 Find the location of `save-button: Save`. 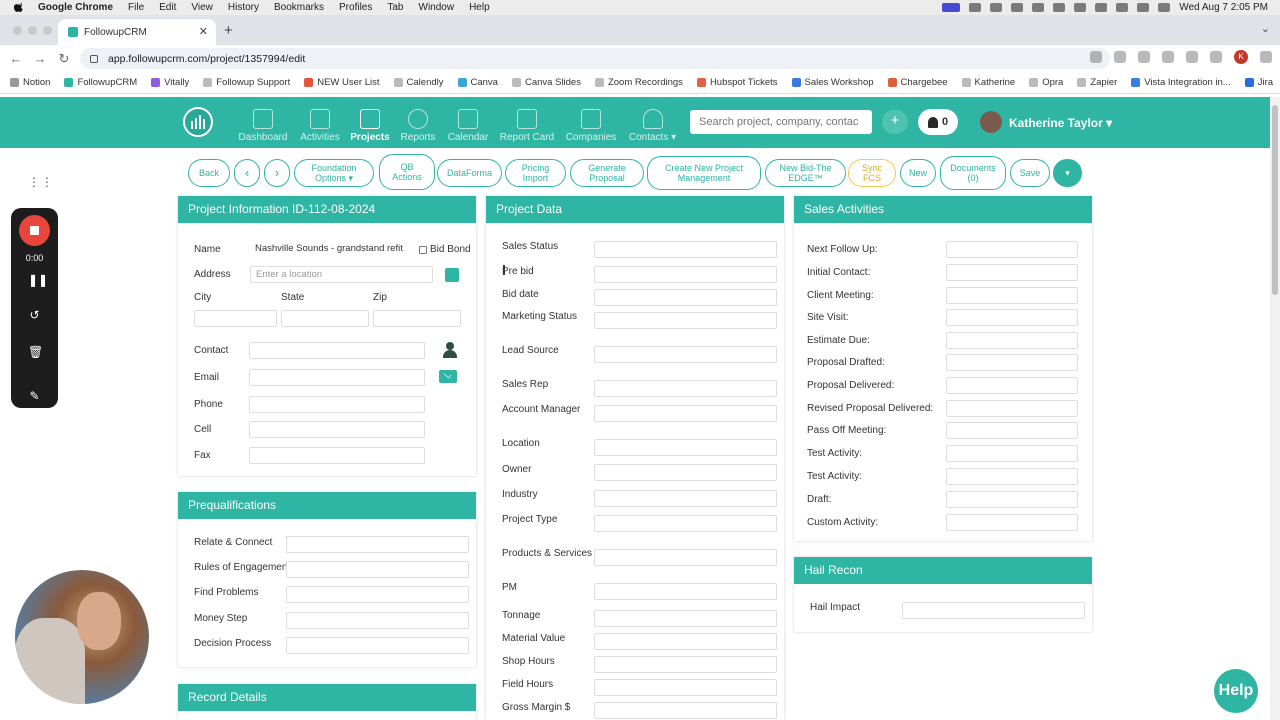

save-button: Save is located at coordinates (1030, 173).